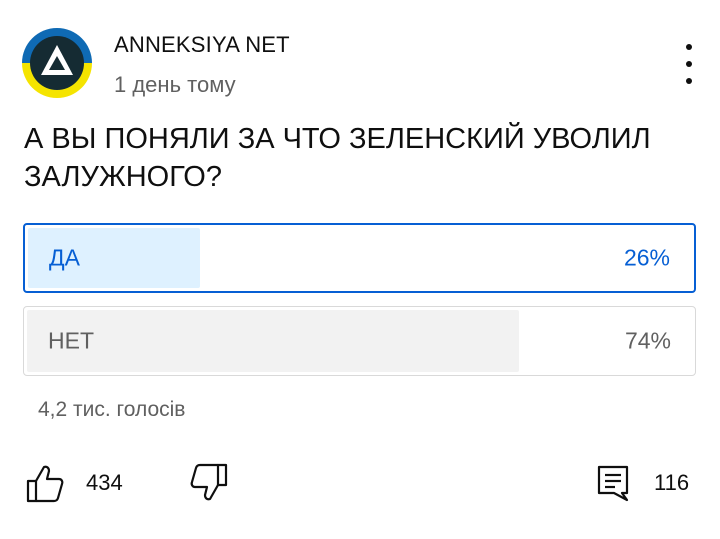 This screenshot has height=539, width=720. I want to click on poll-option-yes: ДА 26%, so click(359, 258).